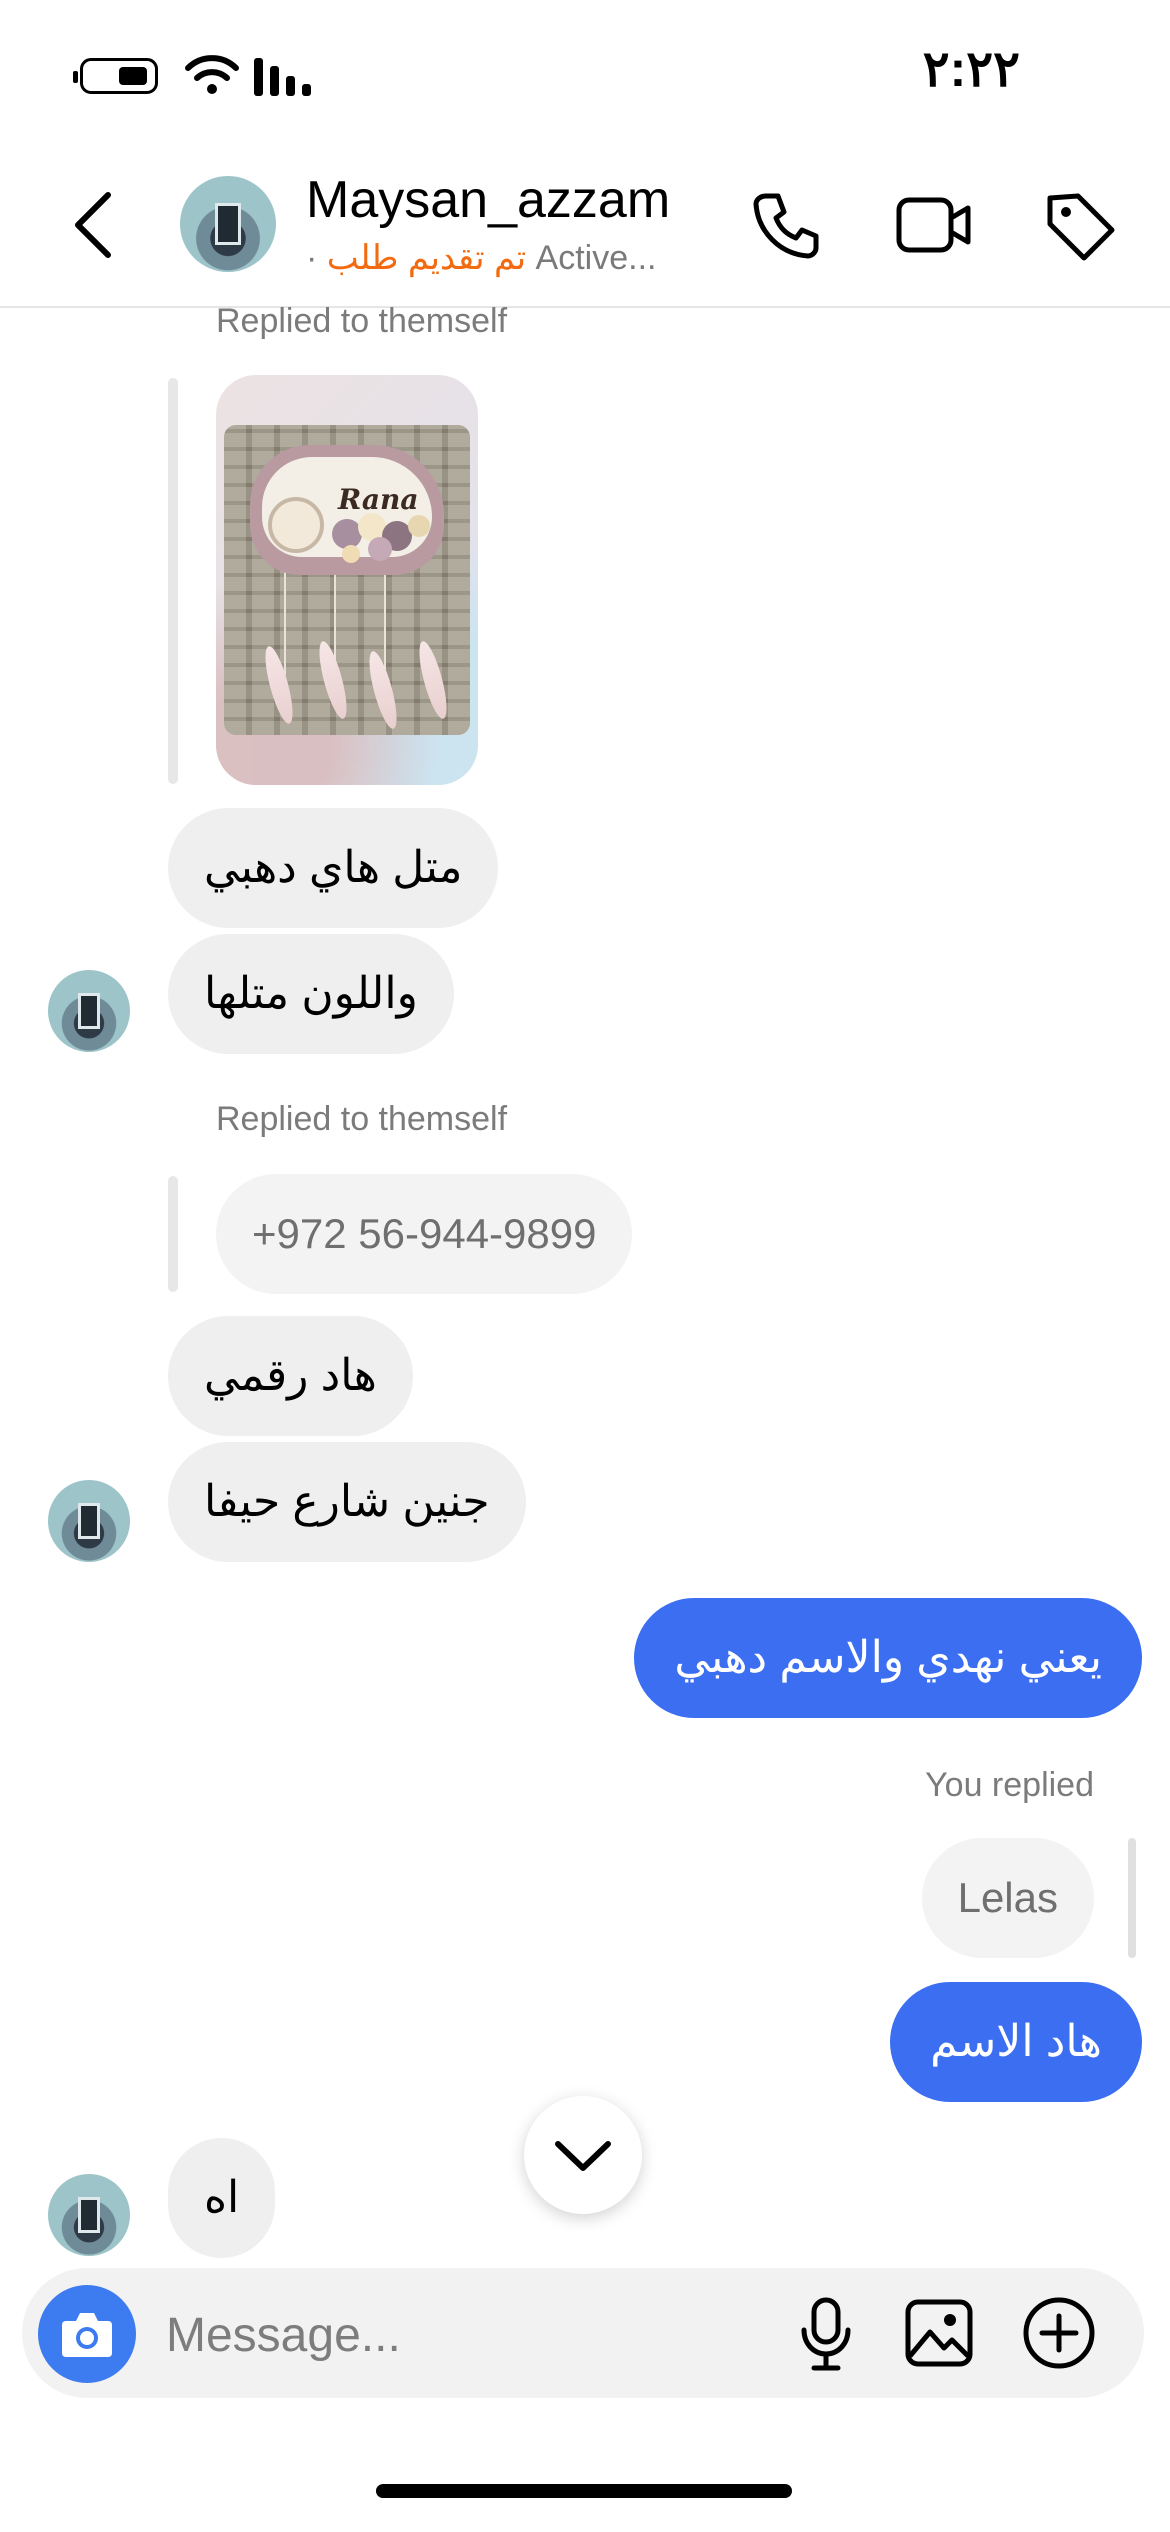 The height and width of the screenshot is (2532, 1170). I want to click on signal-icon, so click(282, 77).